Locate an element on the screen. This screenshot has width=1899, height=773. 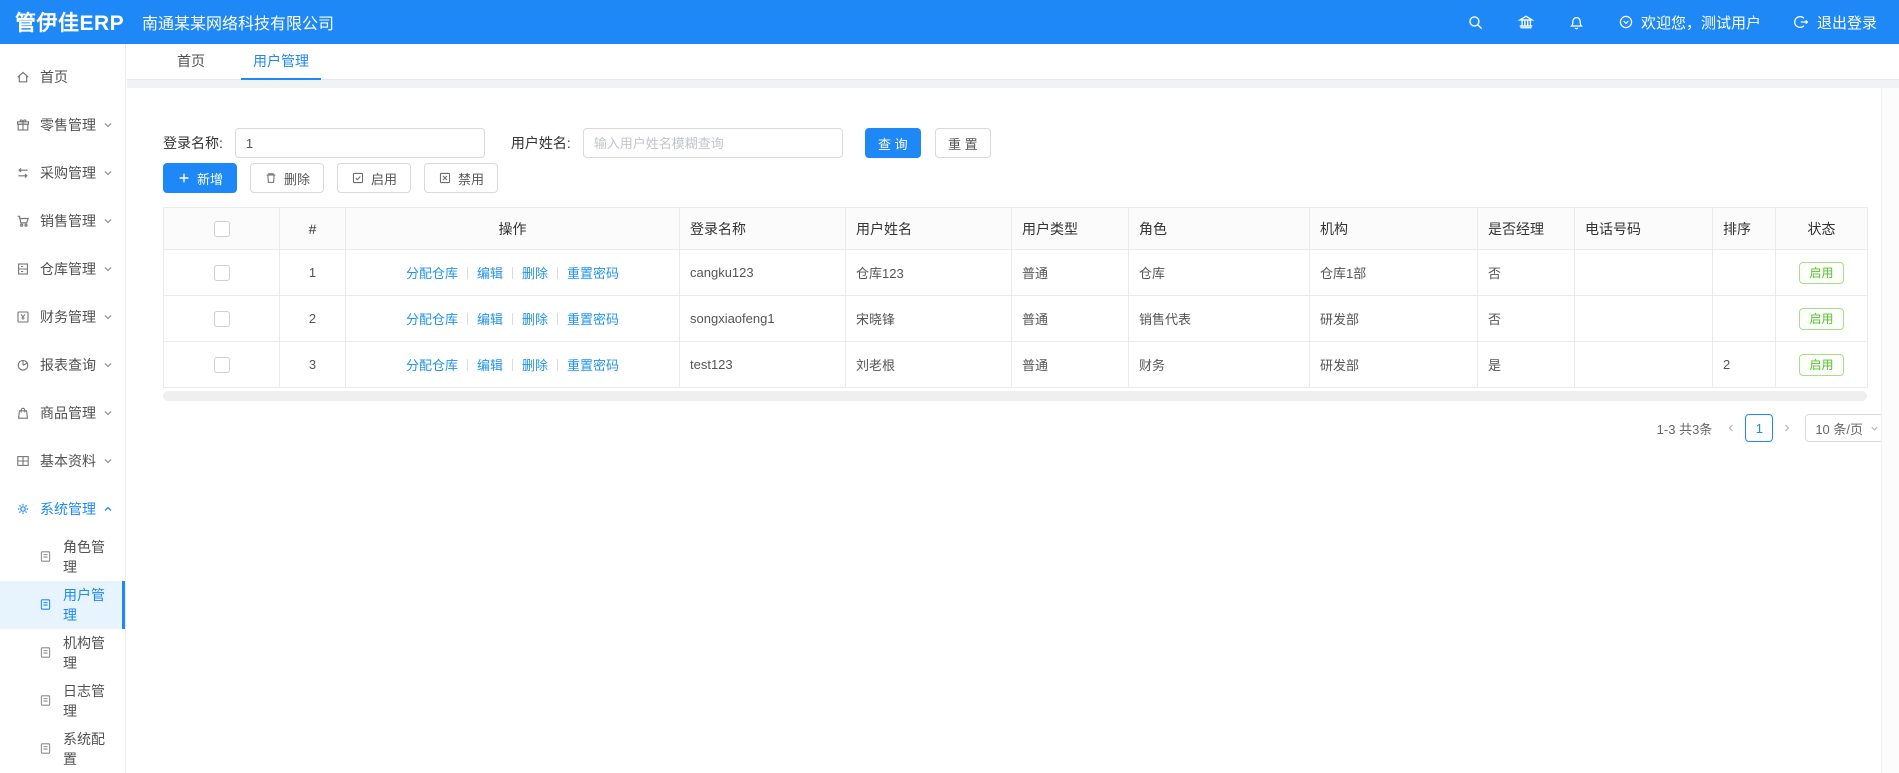
sidebar-item-basic-data: 基本资料 is located at coordinates (62, 461).